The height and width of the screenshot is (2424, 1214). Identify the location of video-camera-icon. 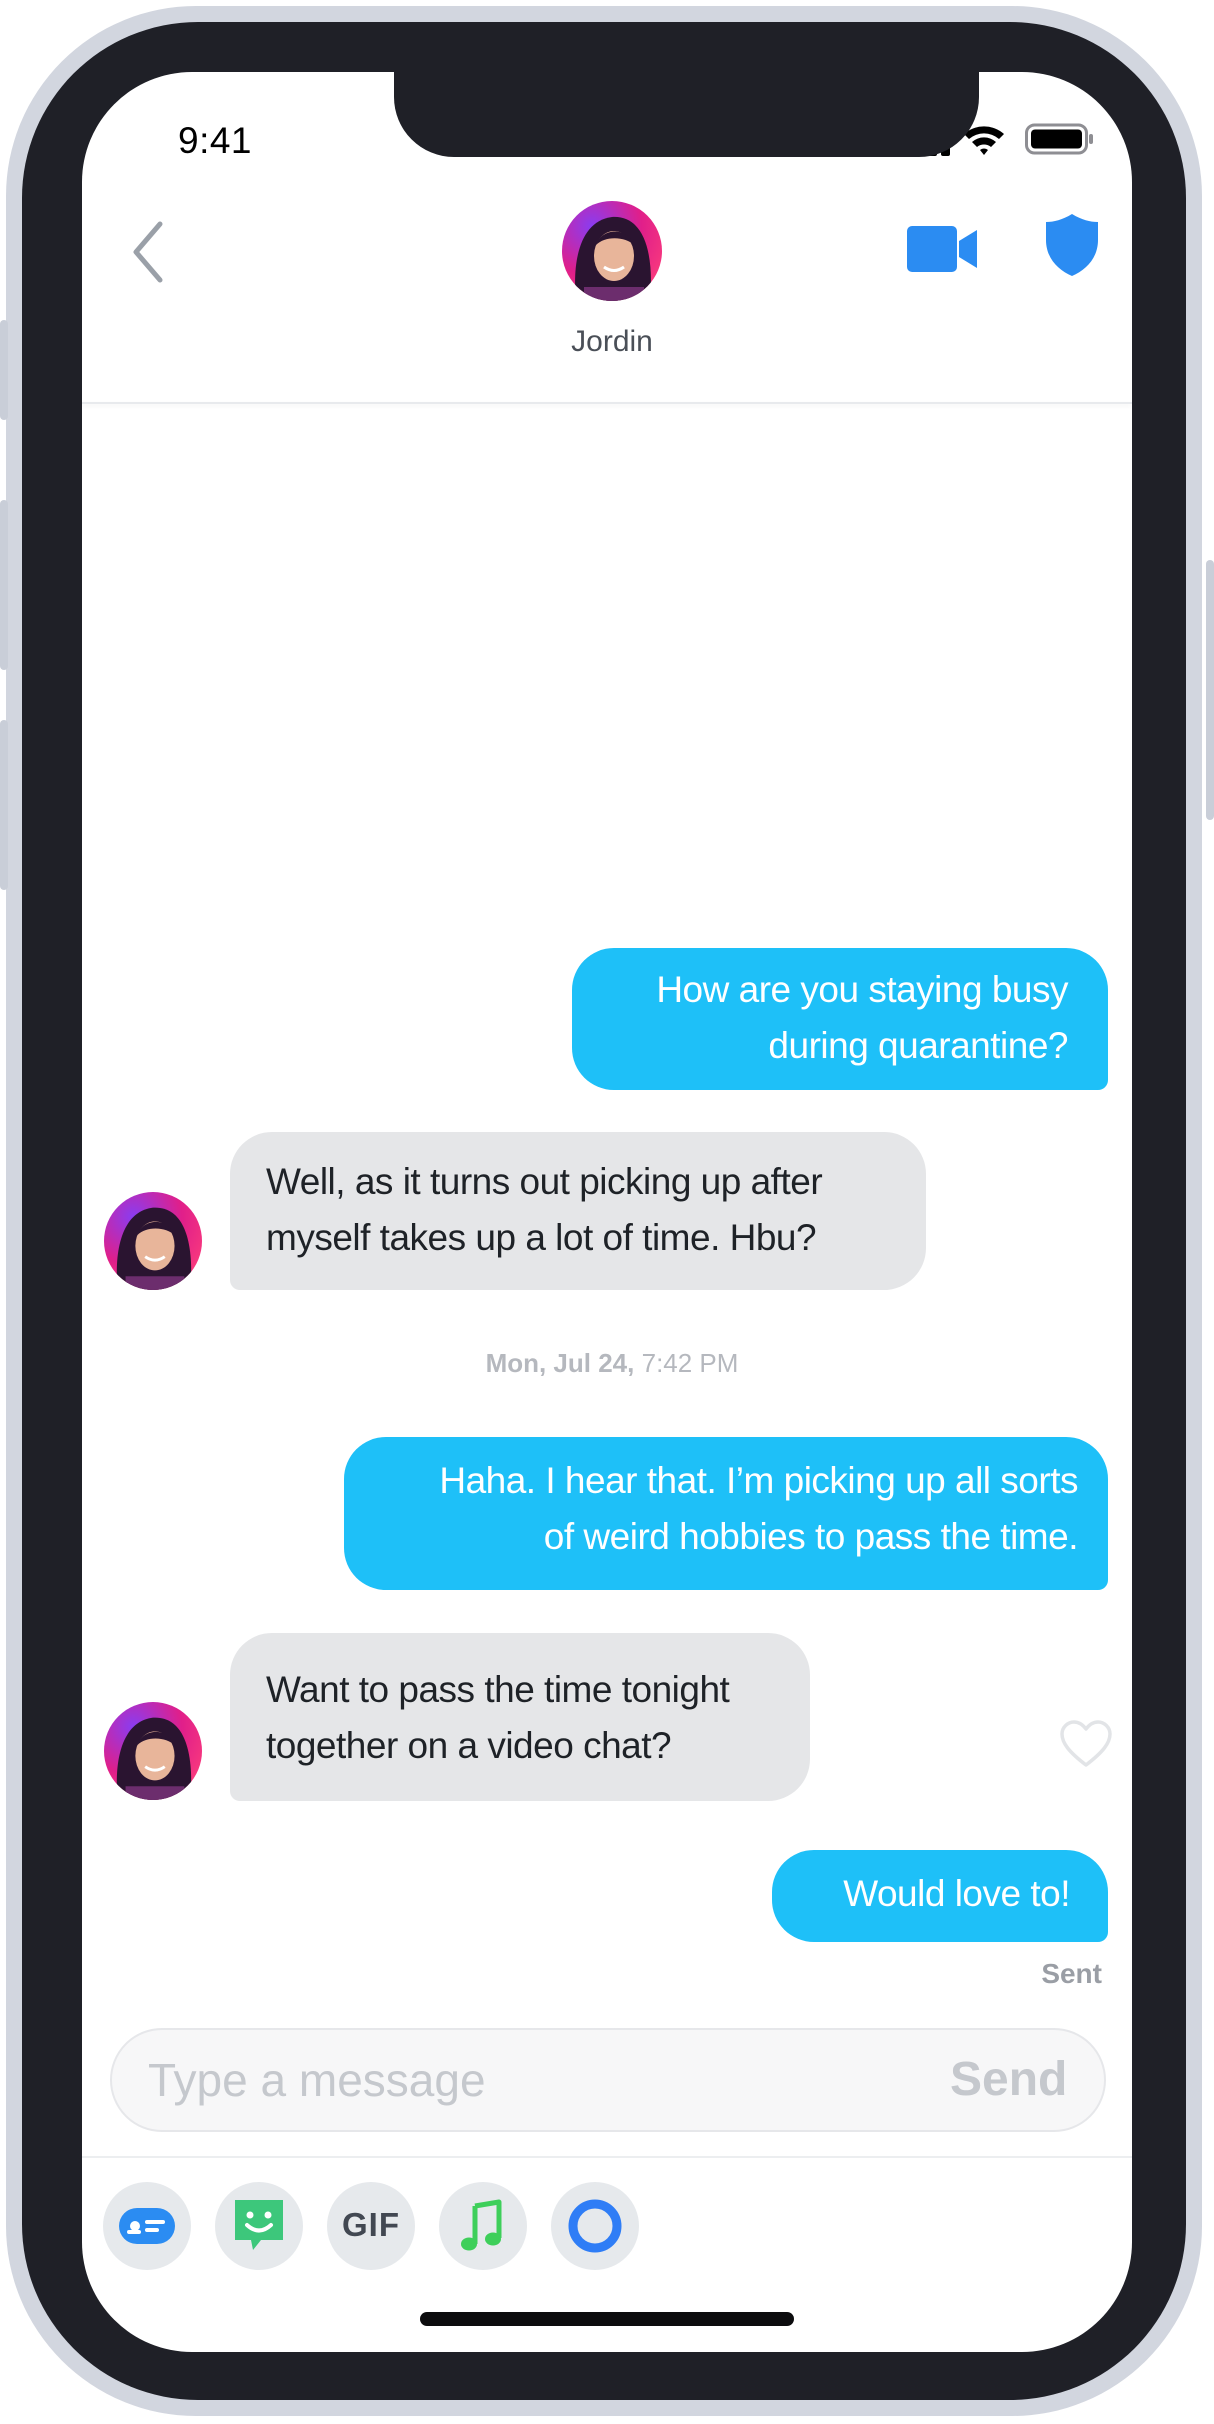
(942, 249).